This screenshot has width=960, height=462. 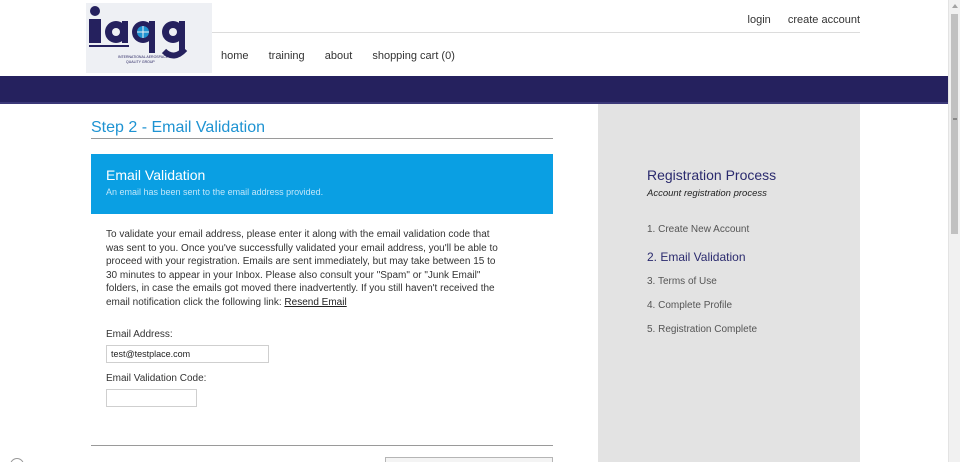 I want to click on nav-home: home, so click(x=235, y=56).